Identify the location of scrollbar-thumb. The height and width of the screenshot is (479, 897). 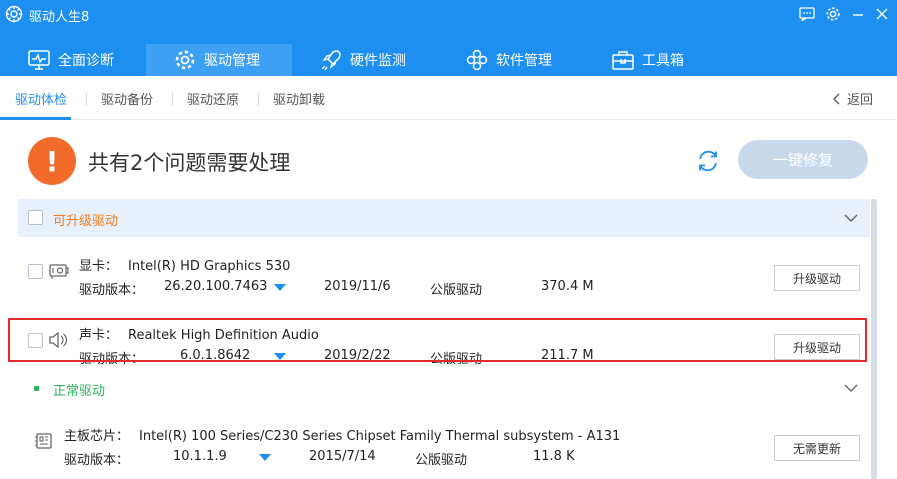
(874, 339).